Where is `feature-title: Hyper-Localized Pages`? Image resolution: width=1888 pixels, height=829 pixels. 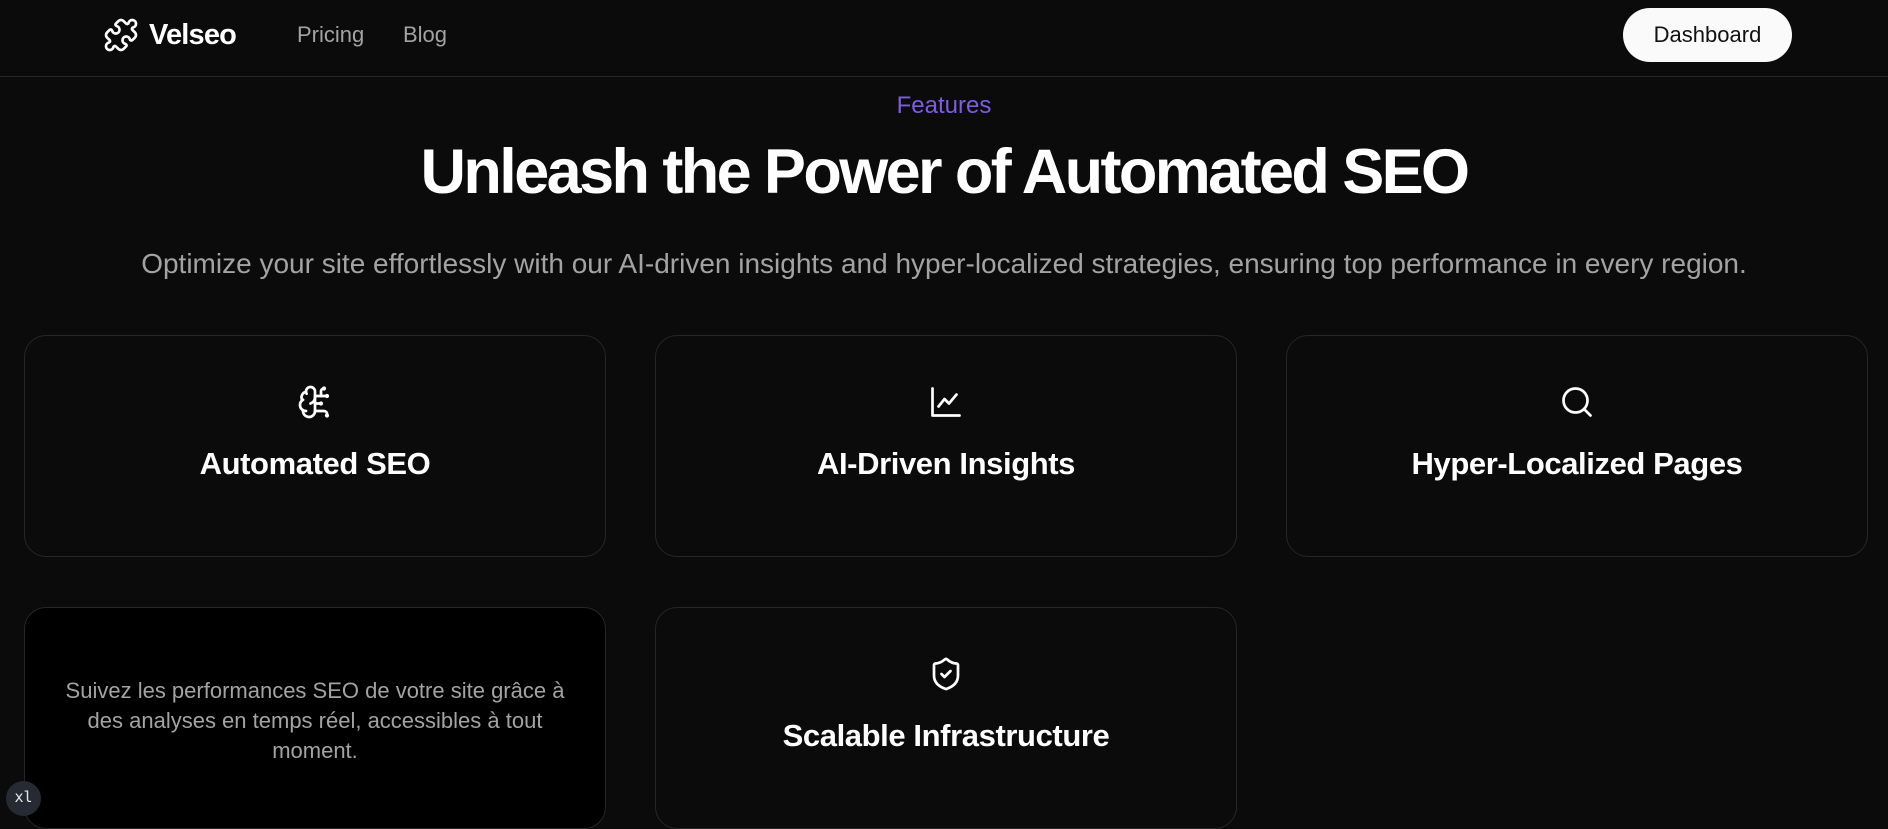 feature-title: Hyper-Localized Pages is located at coordinates (1577, 463).